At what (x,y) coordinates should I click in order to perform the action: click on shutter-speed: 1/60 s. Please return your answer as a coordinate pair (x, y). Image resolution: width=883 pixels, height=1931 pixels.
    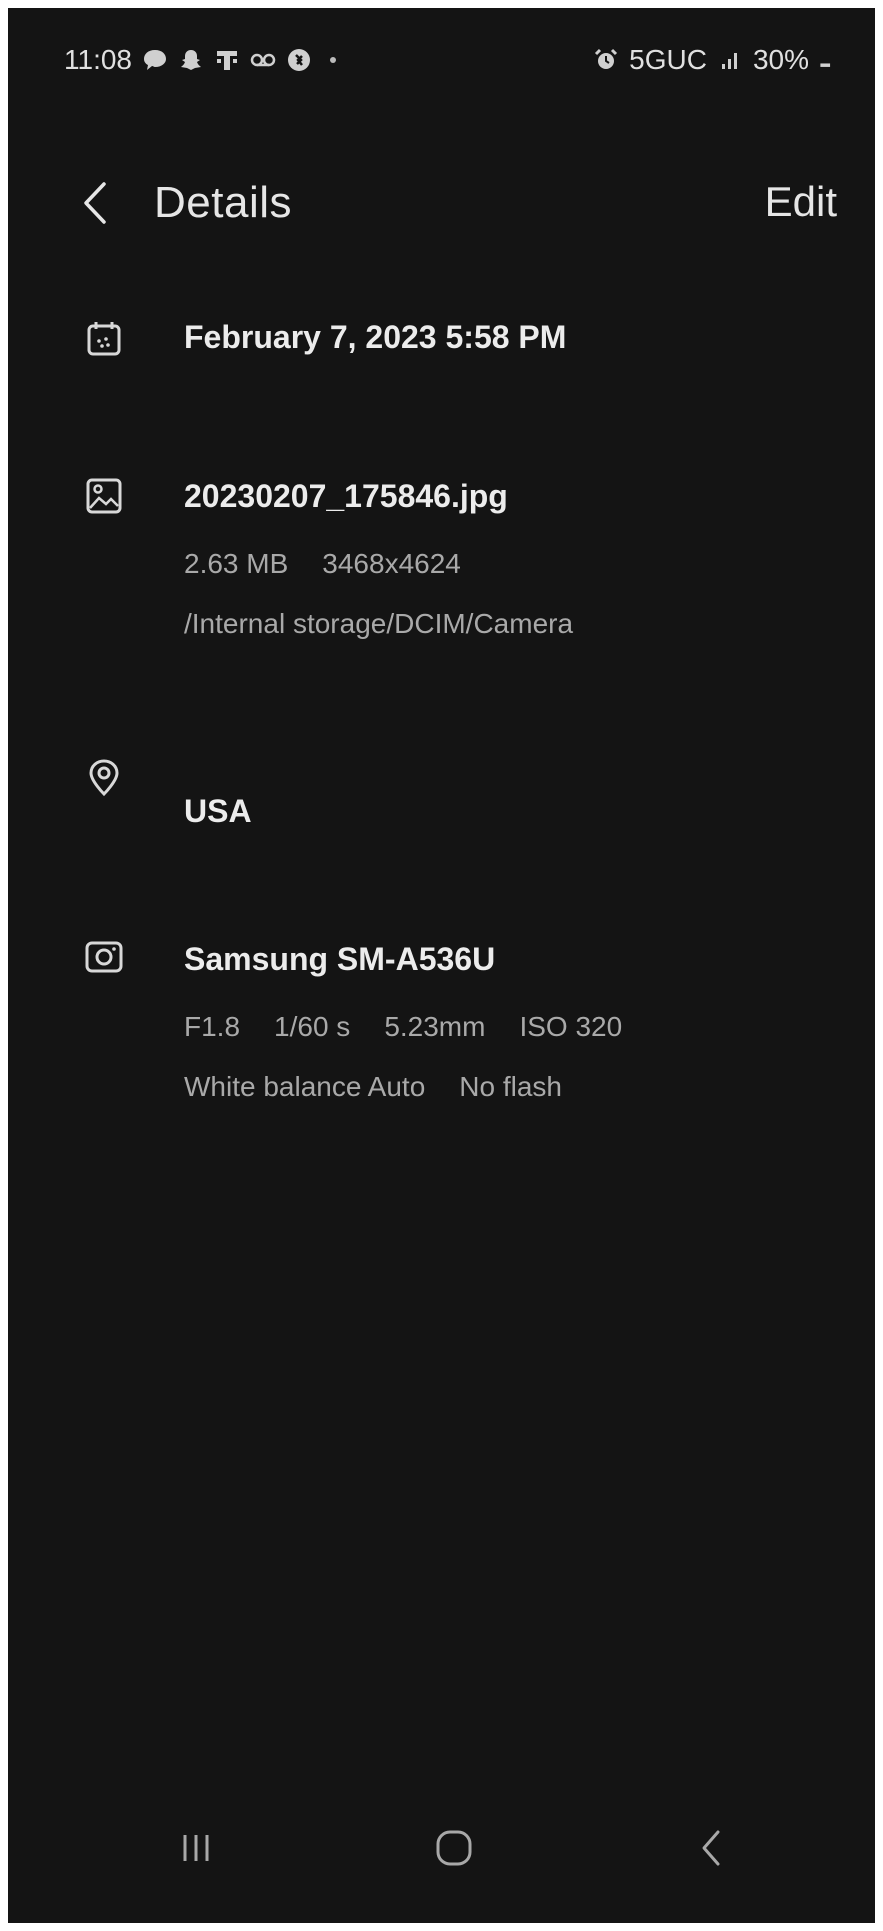
    Looking at the image, I should click on (312, 1026).